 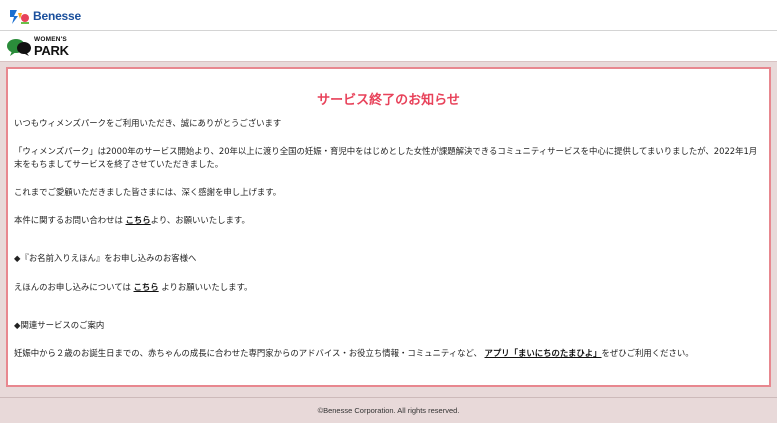 I want to click on inquiry-before-text: 本件に関するお問い合わせは, so click(x=68, y=220).